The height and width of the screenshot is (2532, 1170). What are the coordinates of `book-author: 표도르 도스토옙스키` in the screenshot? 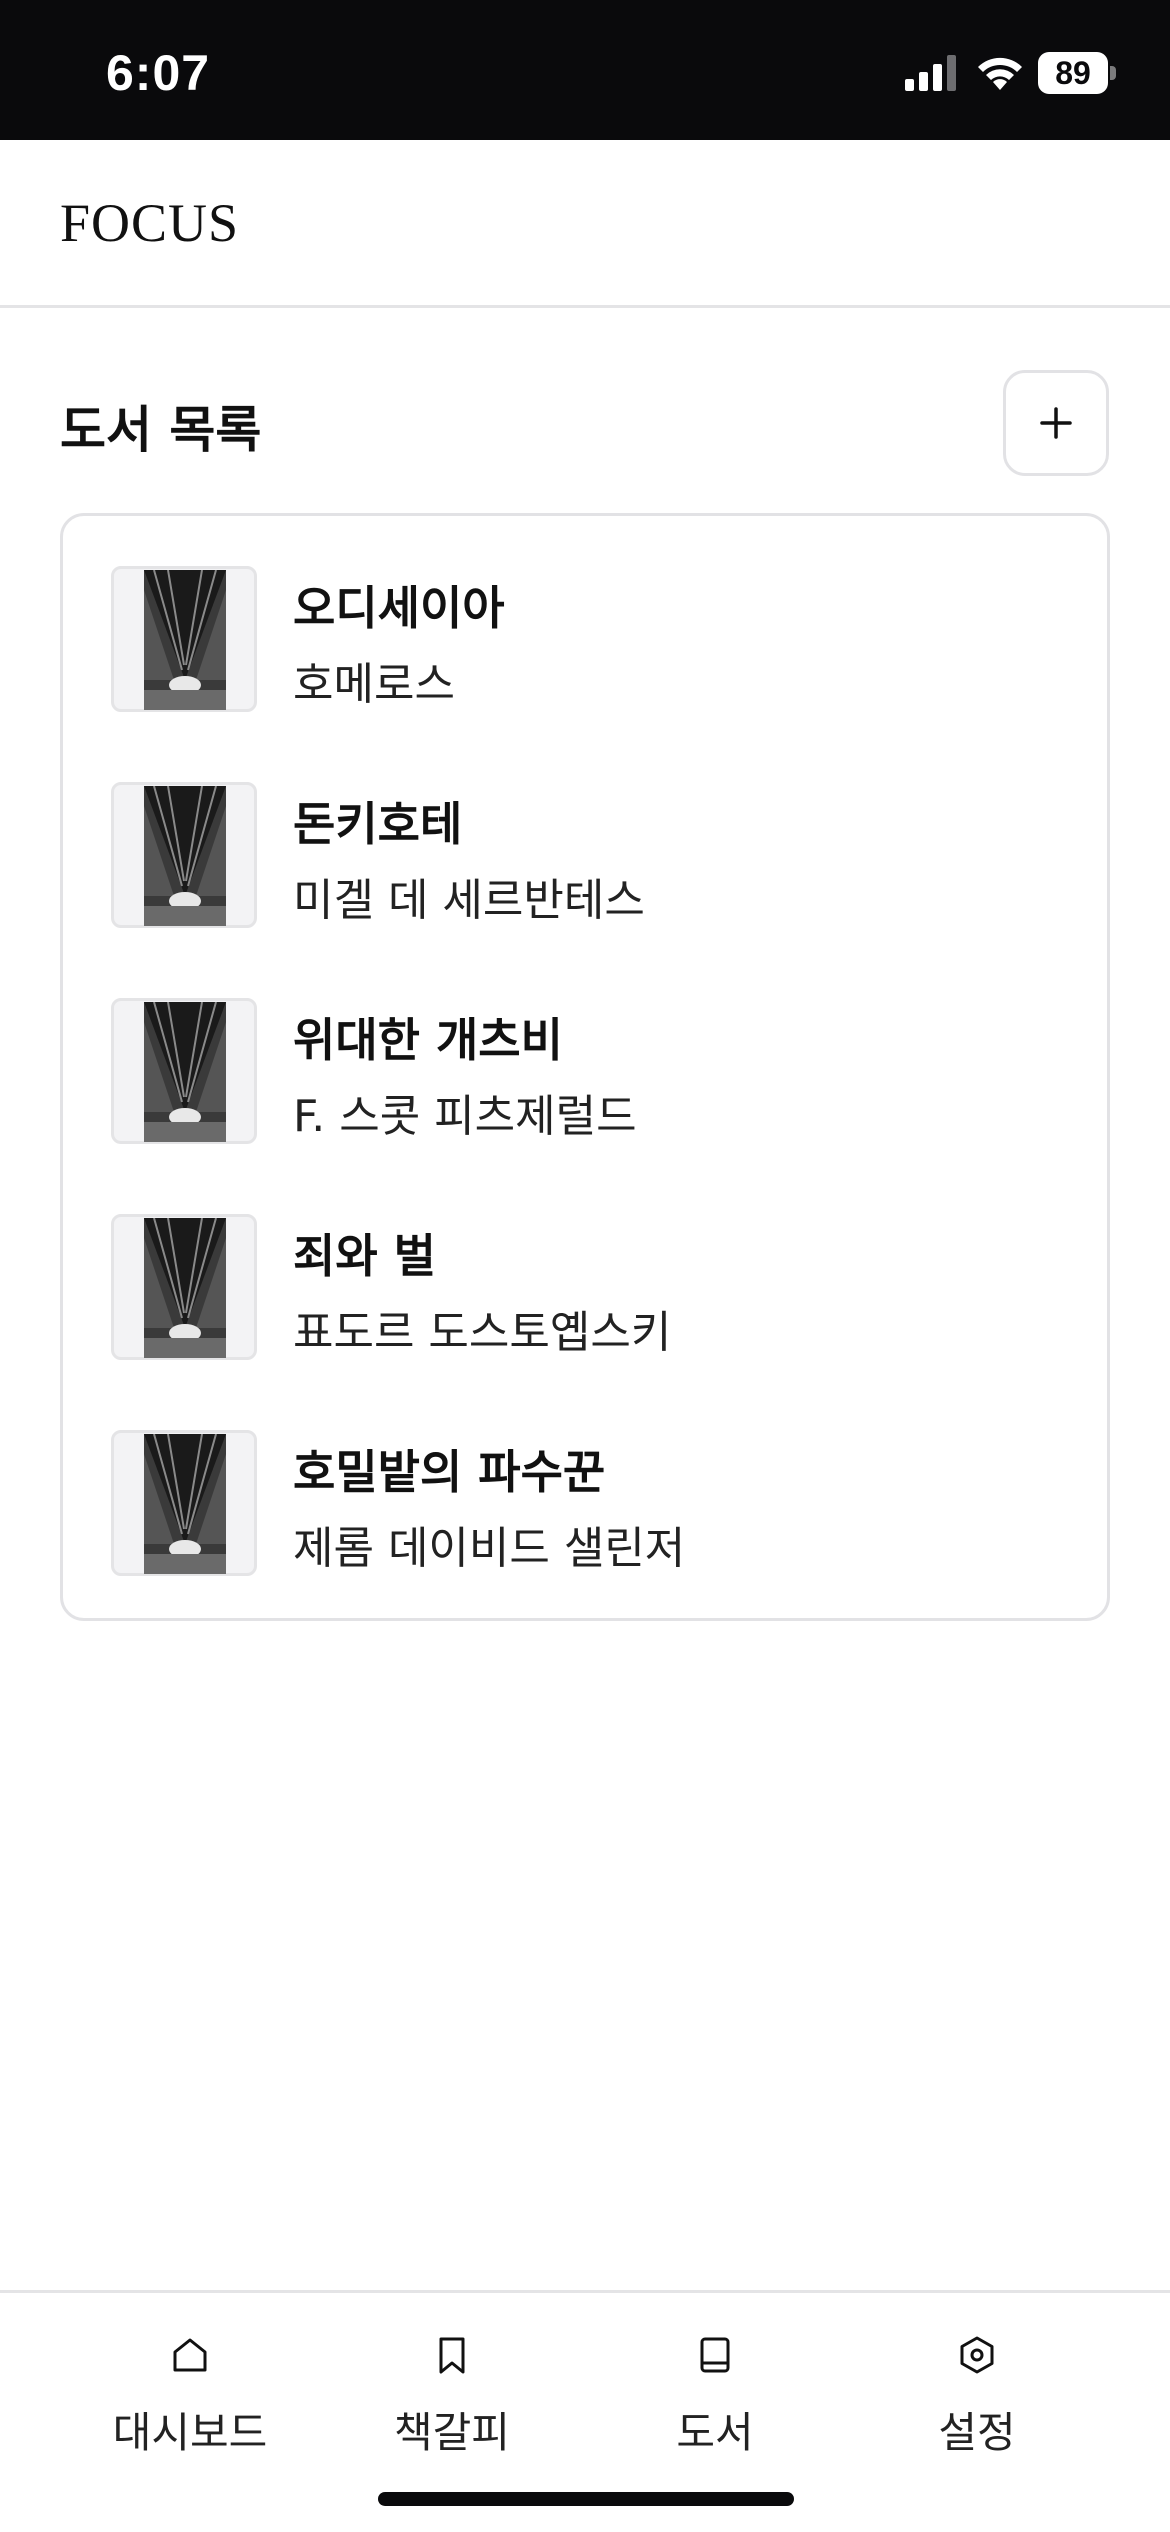 It's located at (482, 1332).